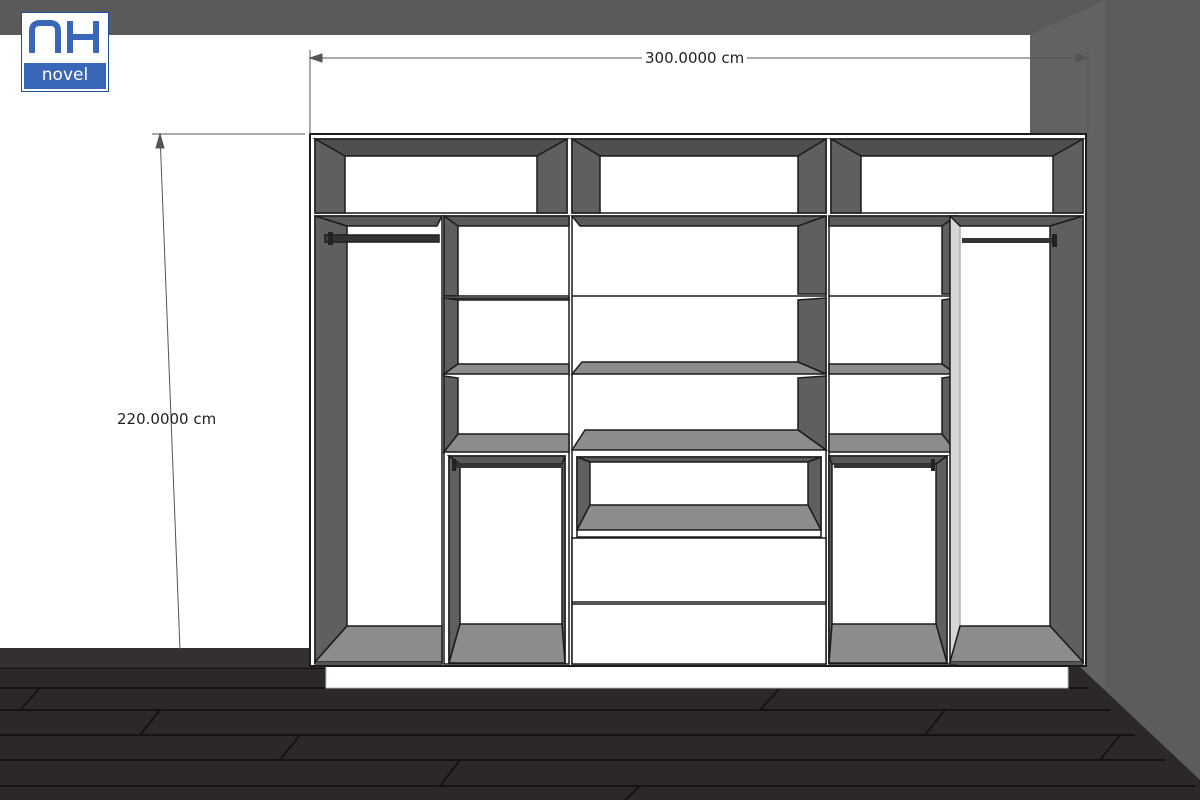  What do you see at coordinates (167, 419) in the screenshot?
I see `height-dimension-label: 220.0000 cm` at bounding box center [167, 419].